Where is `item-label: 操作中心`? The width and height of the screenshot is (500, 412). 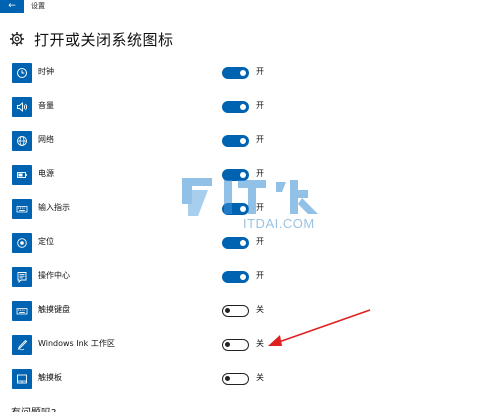
item-label: 操作中心 is located at coordinates (54, 275).